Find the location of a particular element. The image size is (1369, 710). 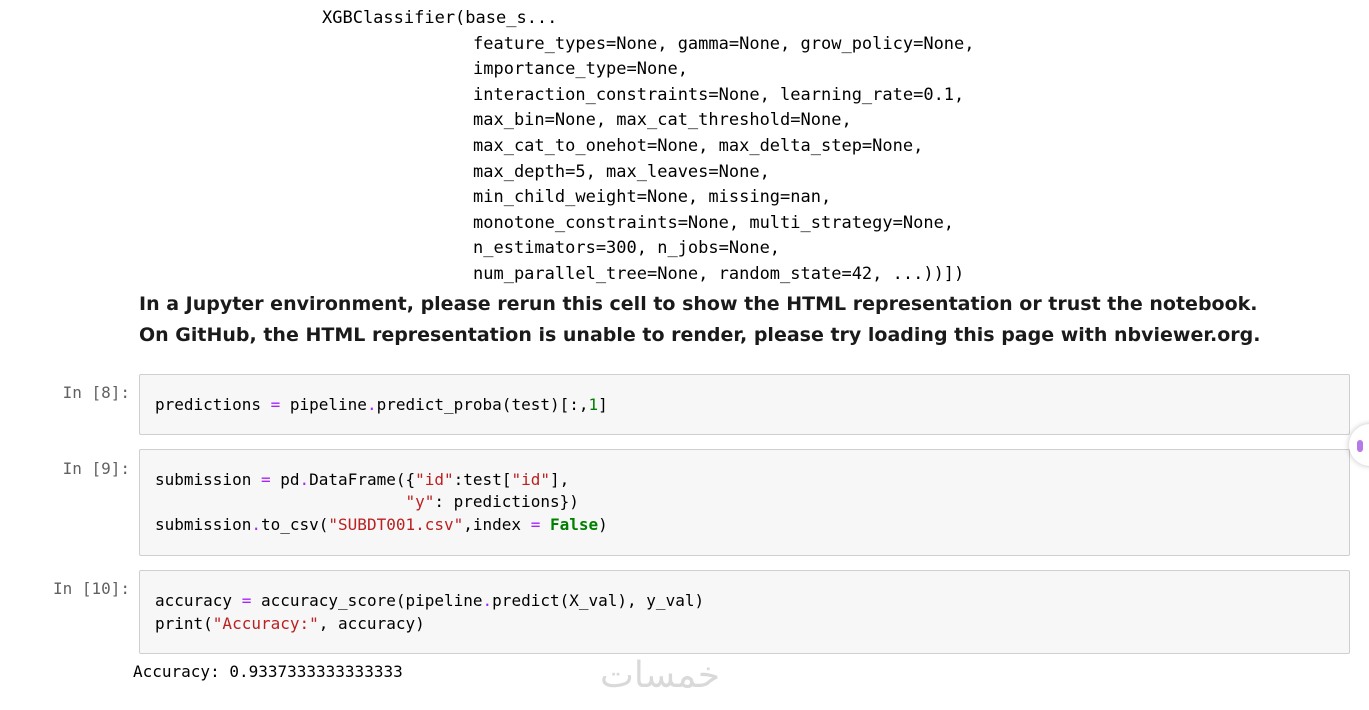

repr-line: min_child_weight=None, missing=nan, is located at coordinates (652, 197).